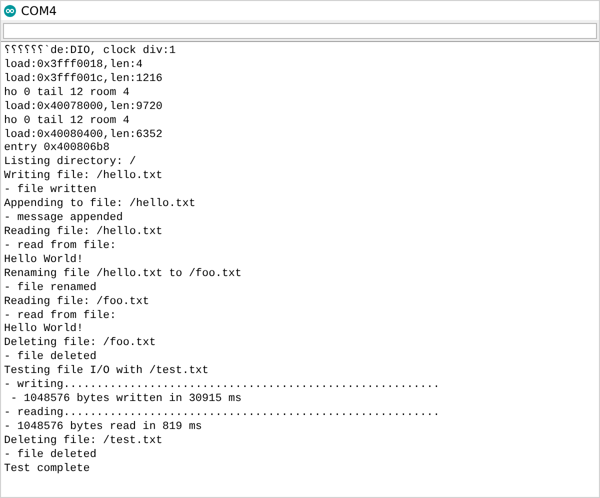 This screenshot has width=600, height=498. I want to click on output-line: Appending to file: /hello.txt, so click(100, 205).